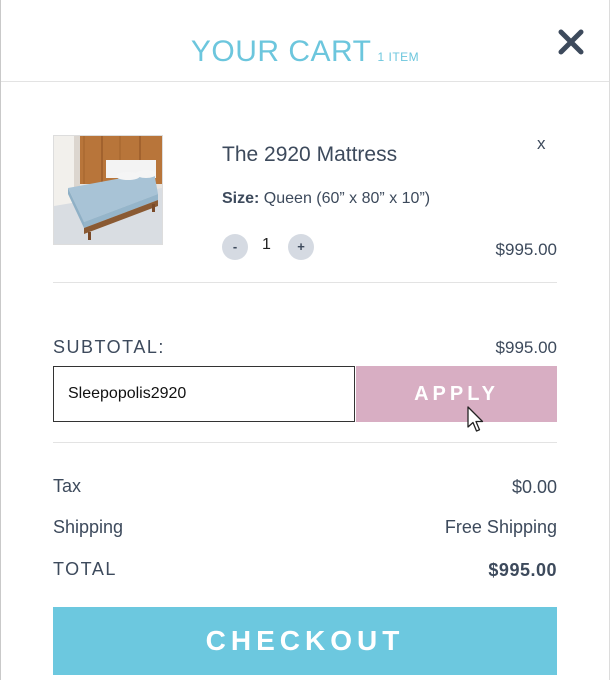 The height and width of the screenshot is (680, 610). I want to click on remove-item-button: x, so click(541, 144).